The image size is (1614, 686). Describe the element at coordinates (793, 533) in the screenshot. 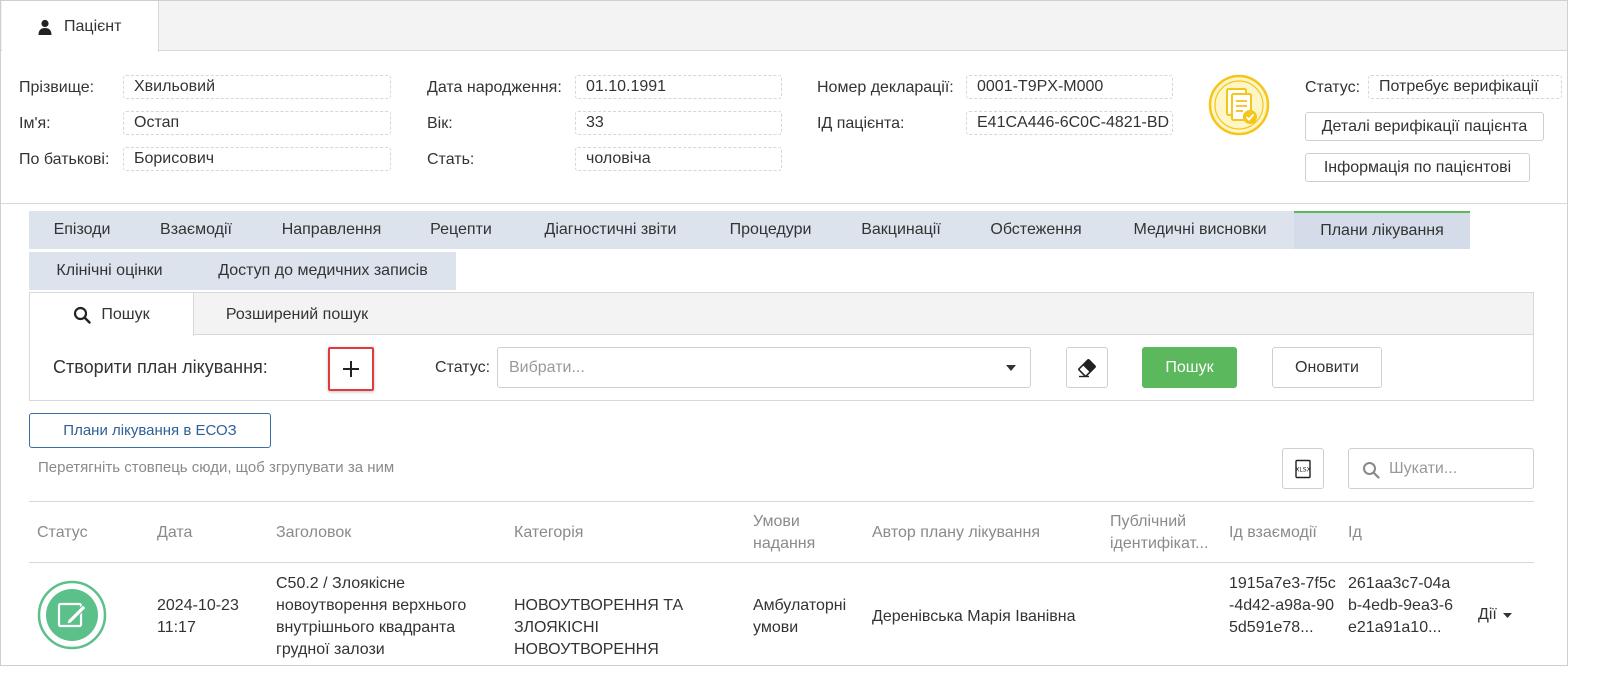

I see `column-header-conditions: Умови надання` at that location.